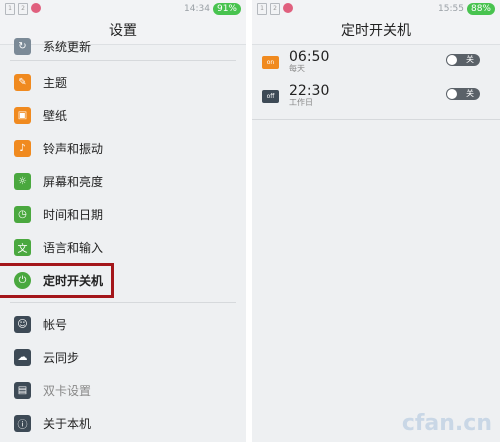 This screenshot has height=442, width=500. Describe the element at coordinates (67, 46) in the screenshot. I see `settings-item-label: 系统更新` at that location.